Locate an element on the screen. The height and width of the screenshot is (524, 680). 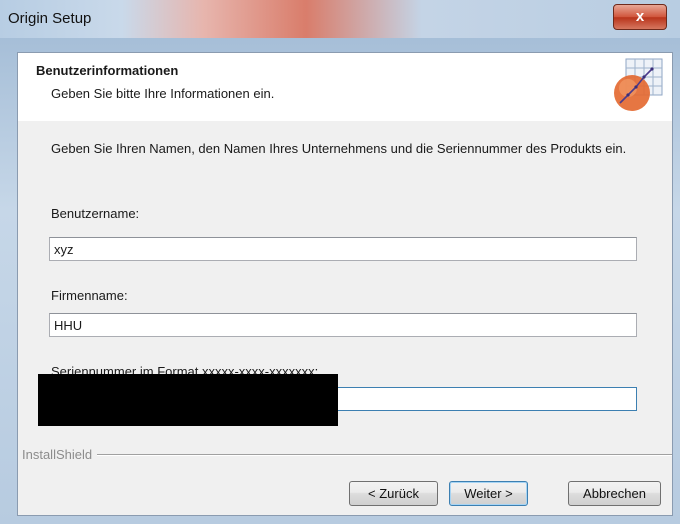
back-button: < Zurück is located at coordinates (393, 493).